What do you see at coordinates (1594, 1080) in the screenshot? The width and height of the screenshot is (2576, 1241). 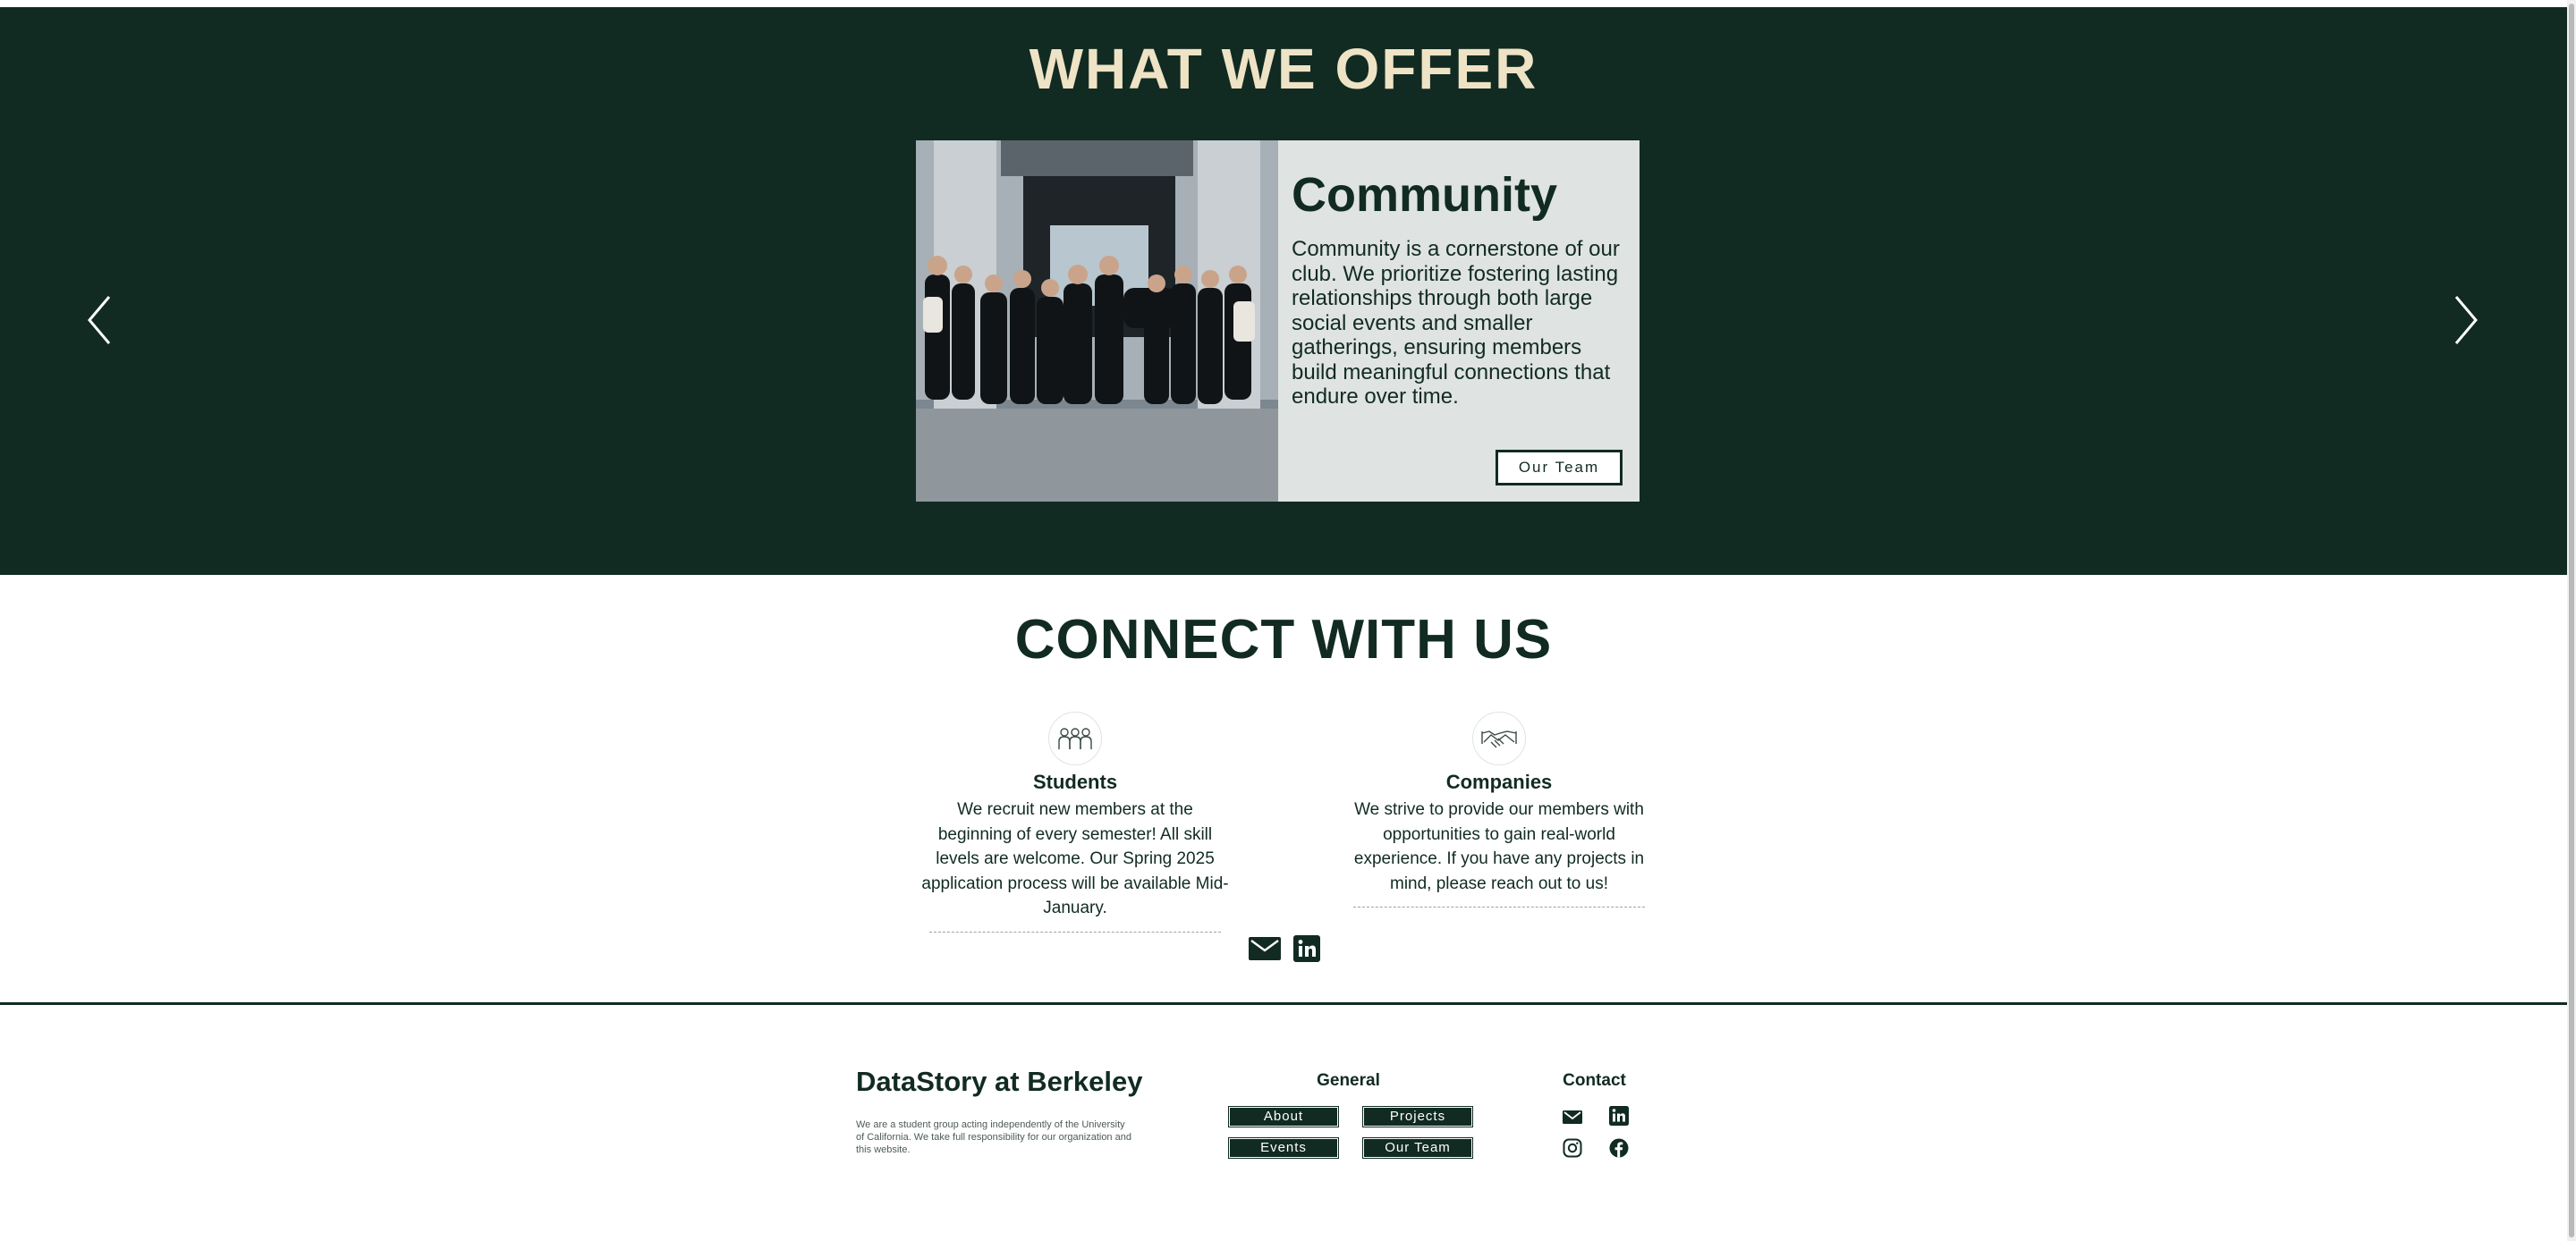 I see `footer-contact-title: Contact` at bounding box center [1594, 1080].